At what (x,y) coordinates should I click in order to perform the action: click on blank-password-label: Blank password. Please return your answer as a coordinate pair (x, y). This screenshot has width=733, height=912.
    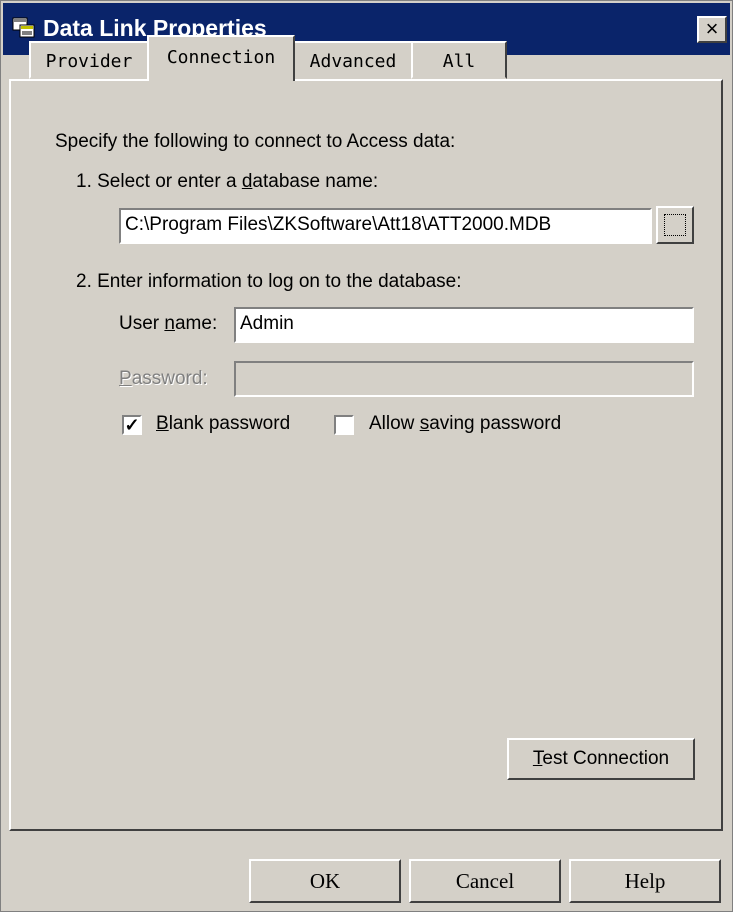
    Looking at the image, I should click on (223, 424).